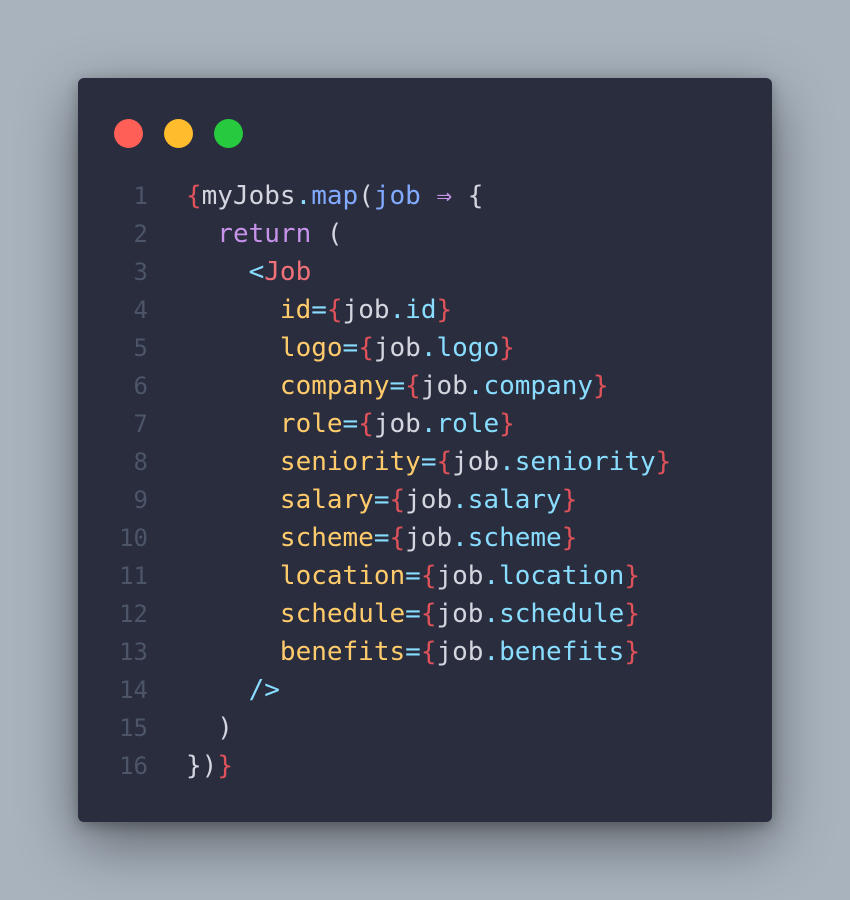 This screenshot has height=900, width=850. I want to click on code-text: ), so click(209, 728).